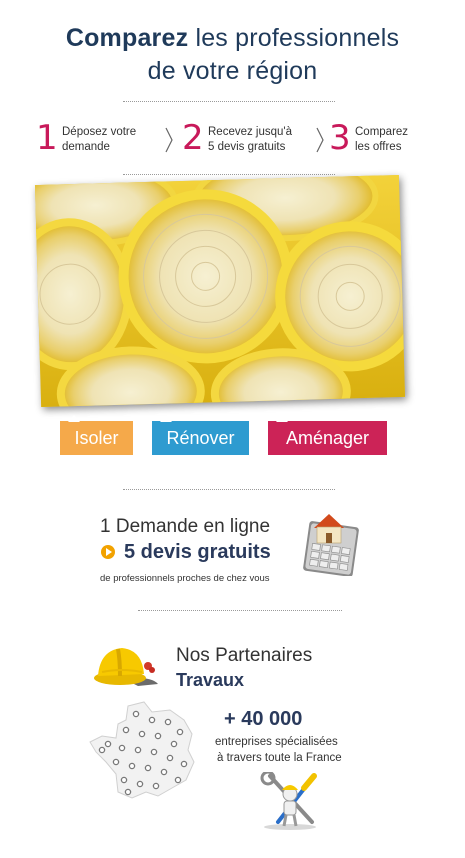 This screenshot has height=858, width=465. What do you see at coordinates (142, 750) in the screenshot?
I see `france-map-icon` at bounding box center [142, 750].